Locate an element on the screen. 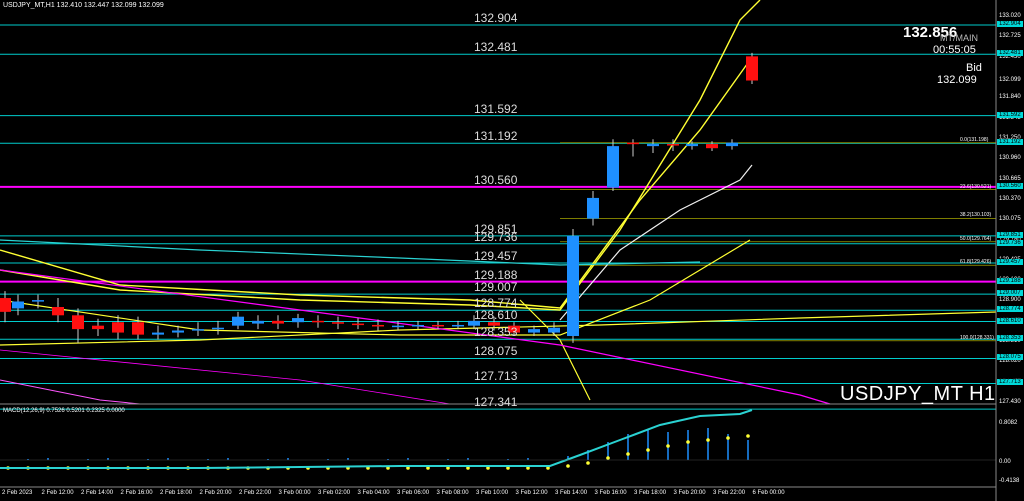  price-tag: 130.560 is located at coordinates (1010, 185).